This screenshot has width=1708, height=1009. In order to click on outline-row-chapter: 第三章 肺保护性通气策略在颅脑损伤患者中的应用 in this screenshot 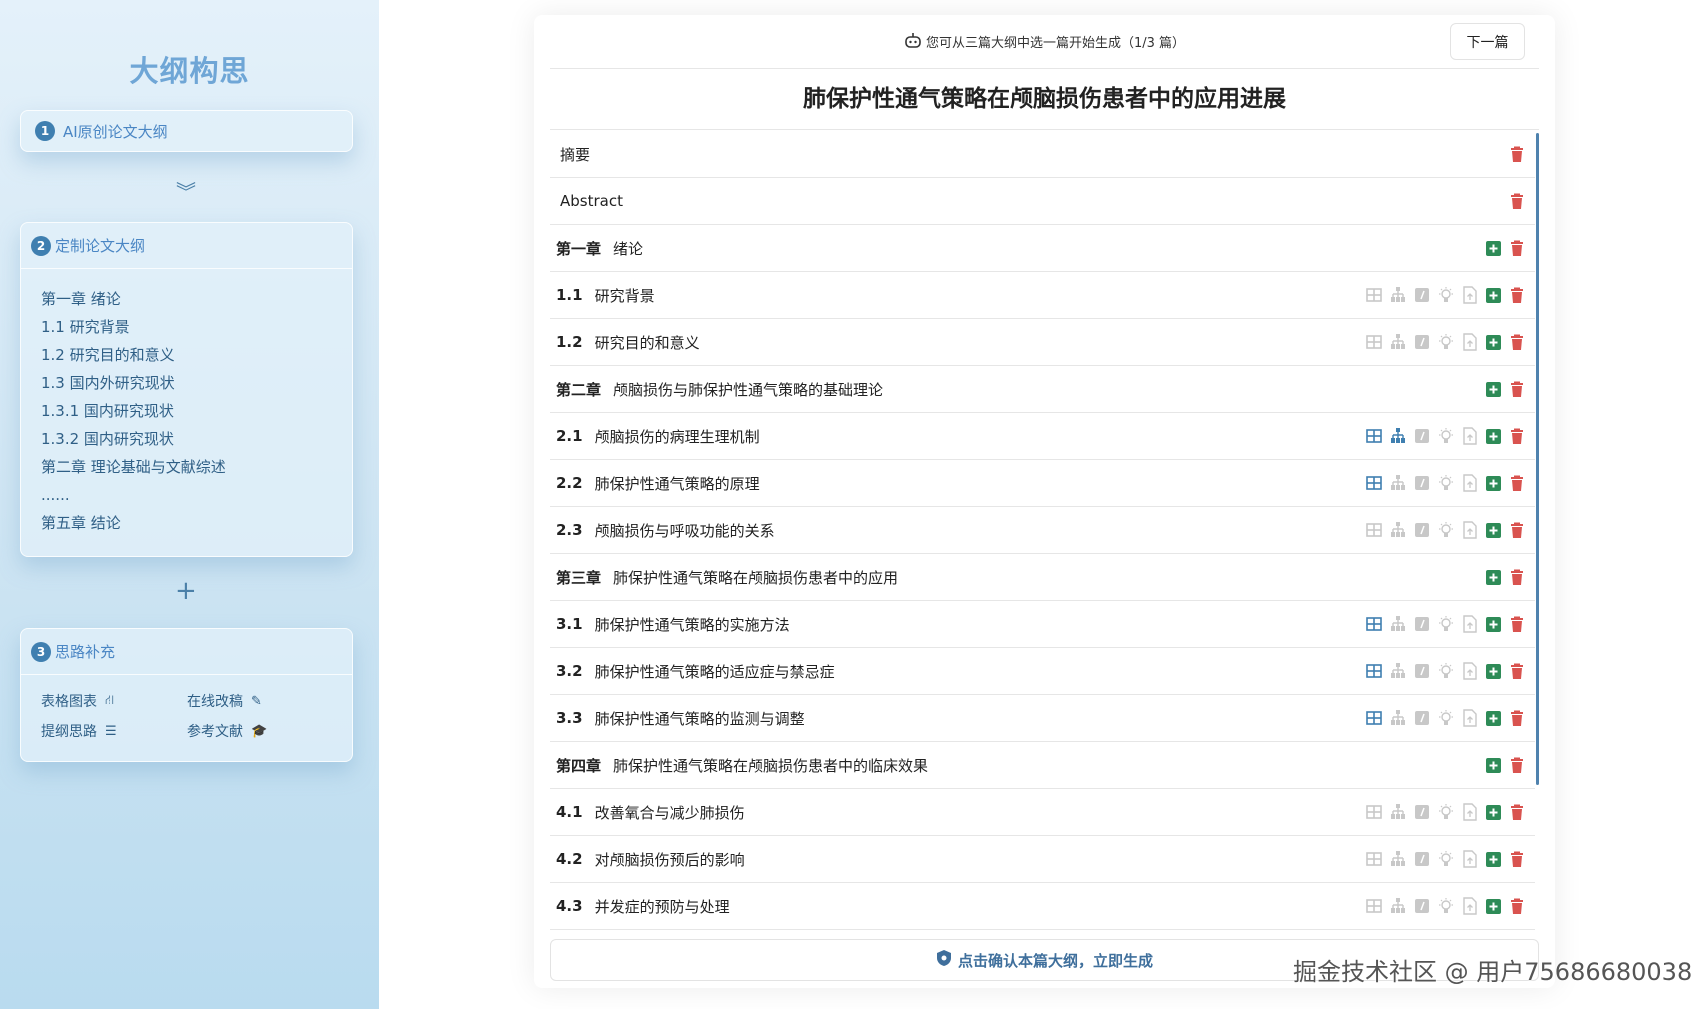, I will do `click(1042, 577)`.